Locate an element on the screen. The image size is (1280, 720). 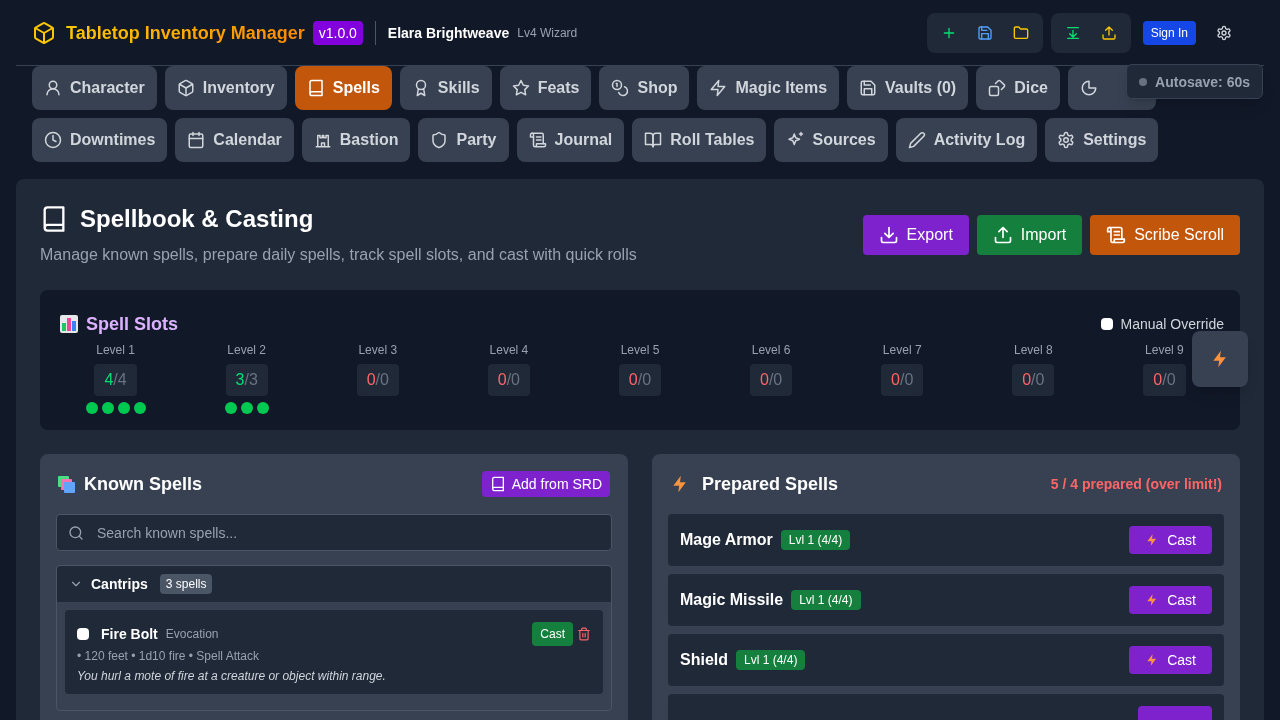
slot-level-label: Level 2 is located at coordinates (246, 350).